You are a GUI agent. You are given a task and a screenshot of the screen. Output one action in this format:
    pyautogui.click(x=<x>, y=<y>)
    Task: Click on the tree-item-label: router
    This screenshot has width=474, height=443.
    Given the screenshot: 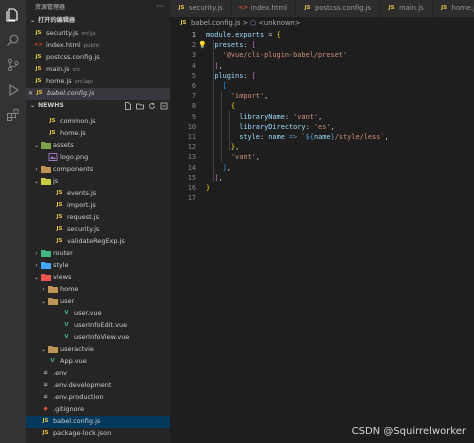 What is the action you would take?
    pyautogui.click(x=63, y=253)
    